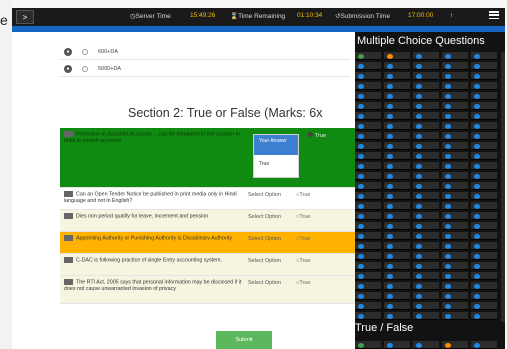  What do you see at coordinates (85, 51) in the screenshot?
I see `option-radio` at bounding box center [85, 51].